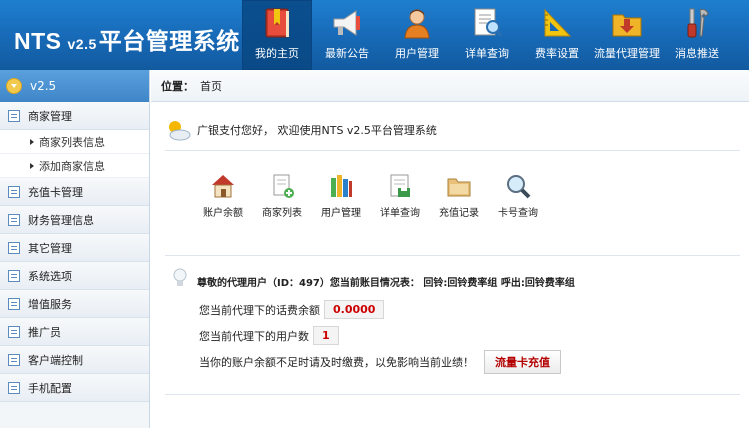 This screenshot has height=428, width=749. I want to click on sidebar-group-promoter: 推广员, so click(74, 332).